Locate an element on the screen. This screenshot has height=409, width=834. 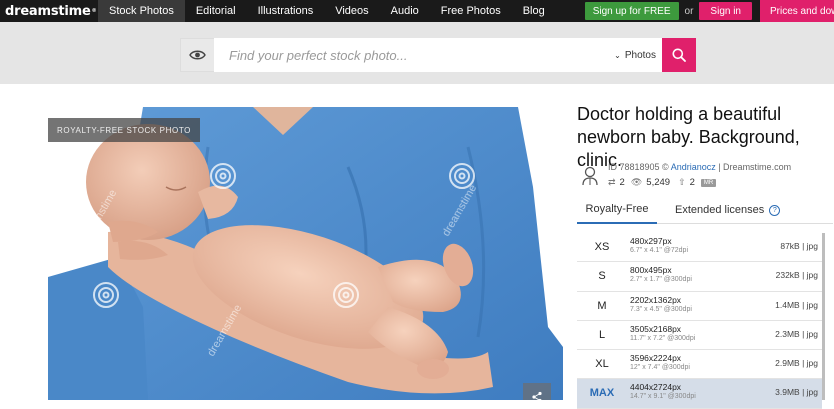
views-count: 5,249 is located at coordinates (658, 182).